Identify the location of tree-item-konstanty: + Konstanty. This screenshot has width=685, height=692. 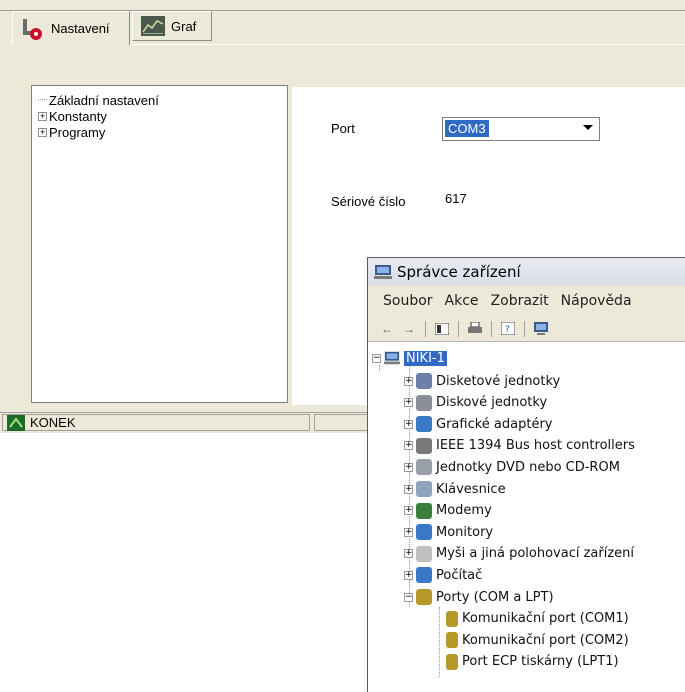
(72, 116).